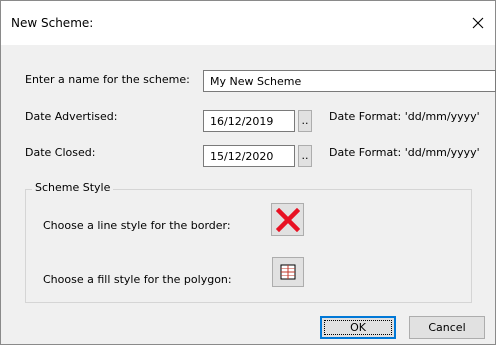  What do you see at coordinates (305, 121) in the screenshot?
I see `date-advertised-picker-button: ..` at bounding box center [305, 121].